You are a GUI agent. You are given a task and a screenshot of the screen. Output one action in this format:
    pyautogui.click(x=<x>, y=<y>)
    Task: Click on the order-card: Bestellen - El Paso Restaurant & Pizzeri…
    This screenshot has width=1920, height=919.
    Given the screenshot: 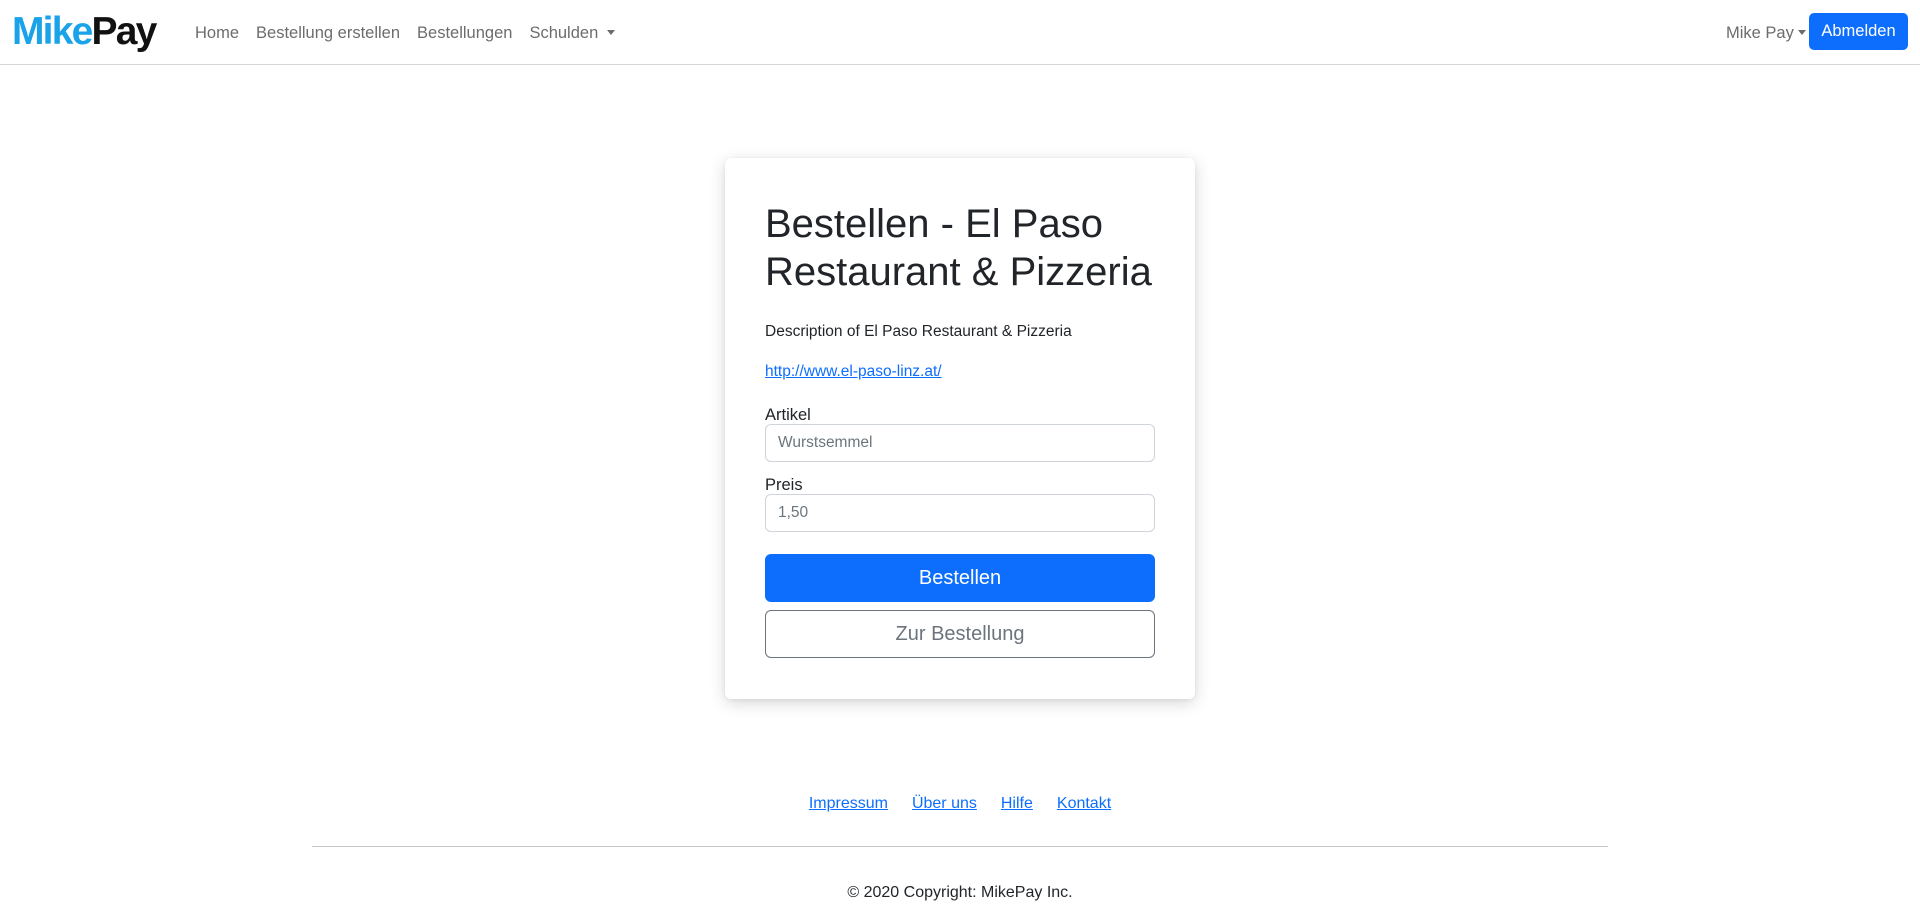 What is the action you would take?
    pyautogui.click(x=960, y=428)
    